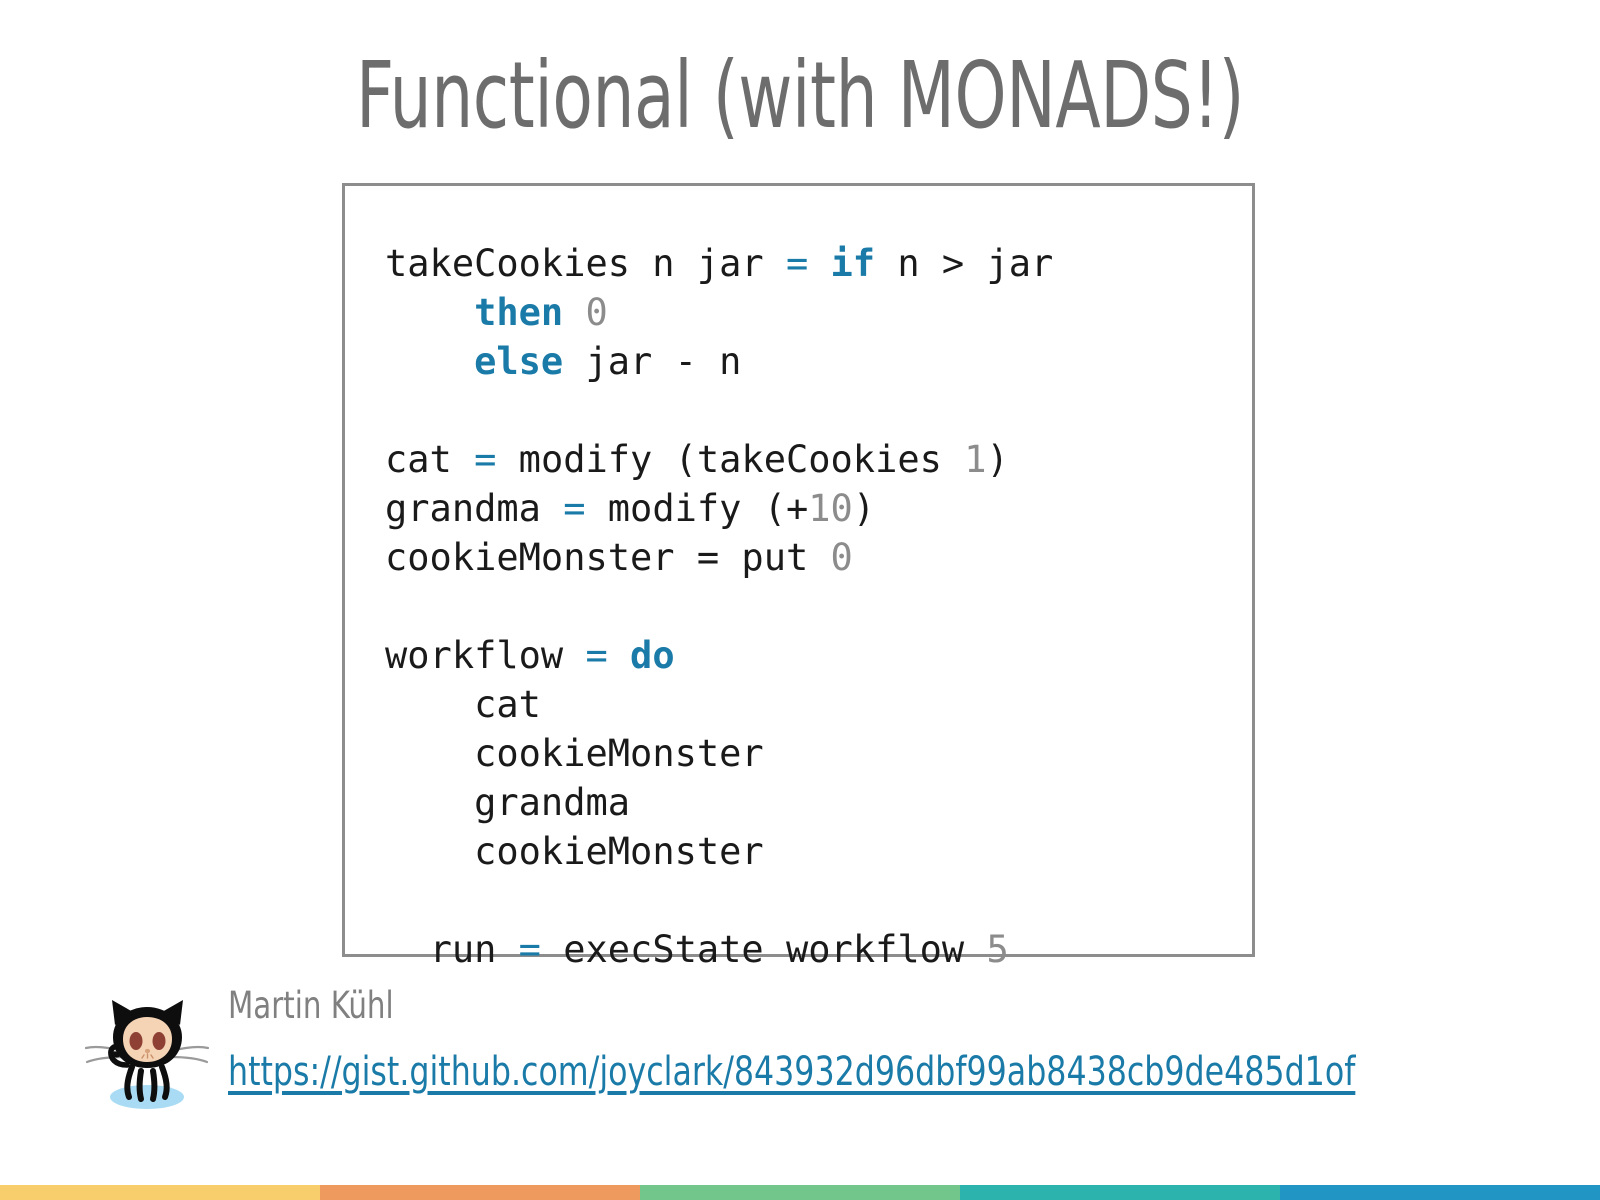  Describe the element at coordinates (507, 704) in the screenshot. I see `code-line: cat` at that location.